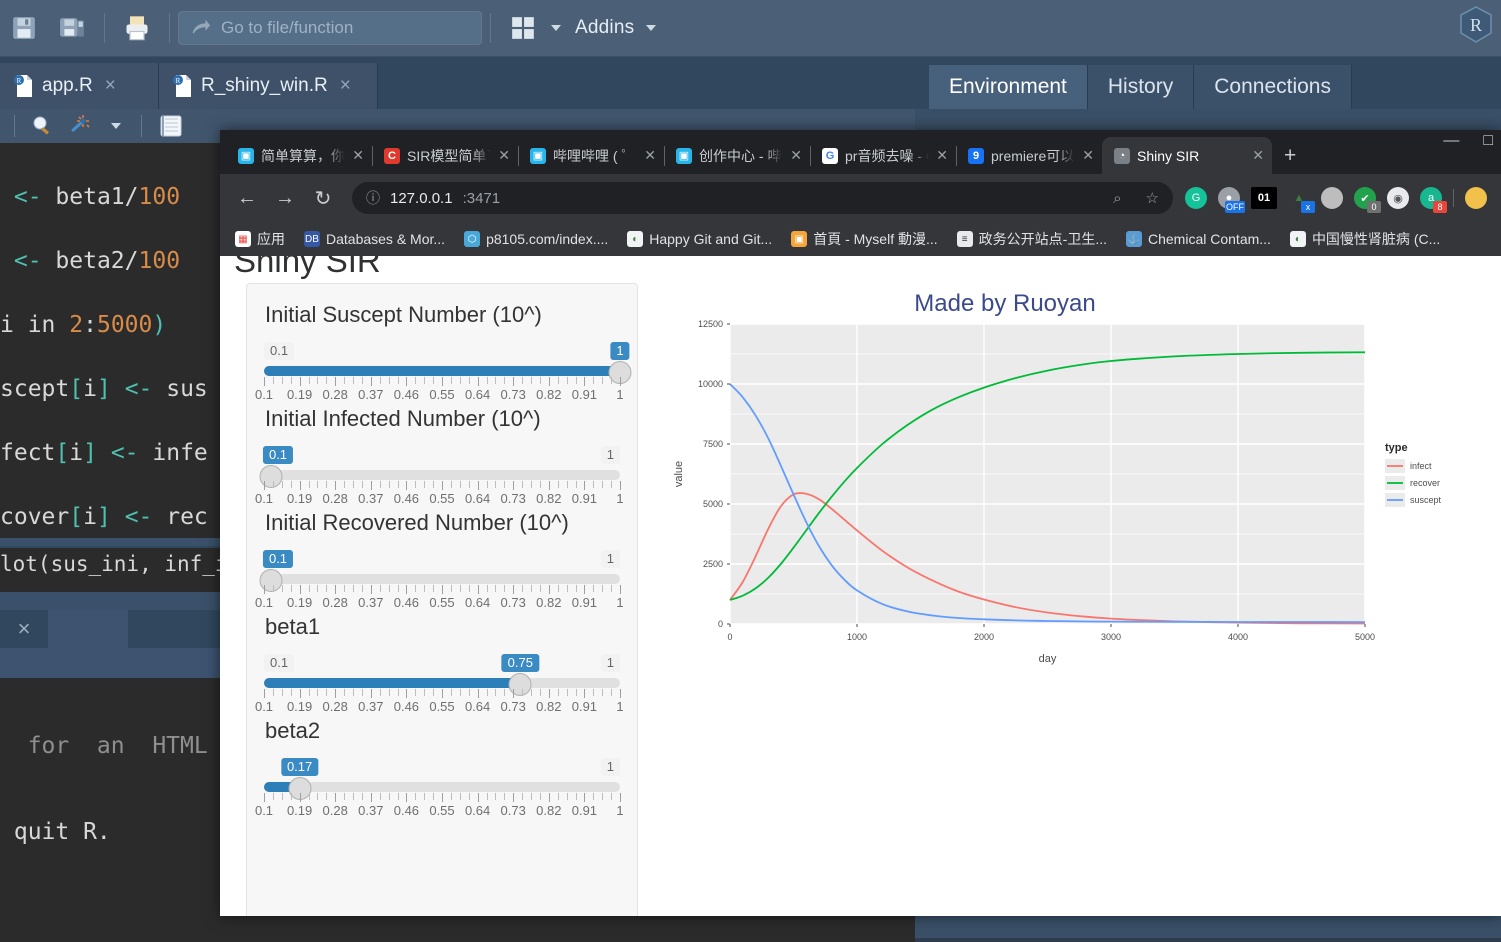 This screenshot has width=1501, height=942. What do you see at coordinates (1398, 198) in the screenshot?
I see `helmet-extension-icon: ◉` at bounding box center [1398, 198].